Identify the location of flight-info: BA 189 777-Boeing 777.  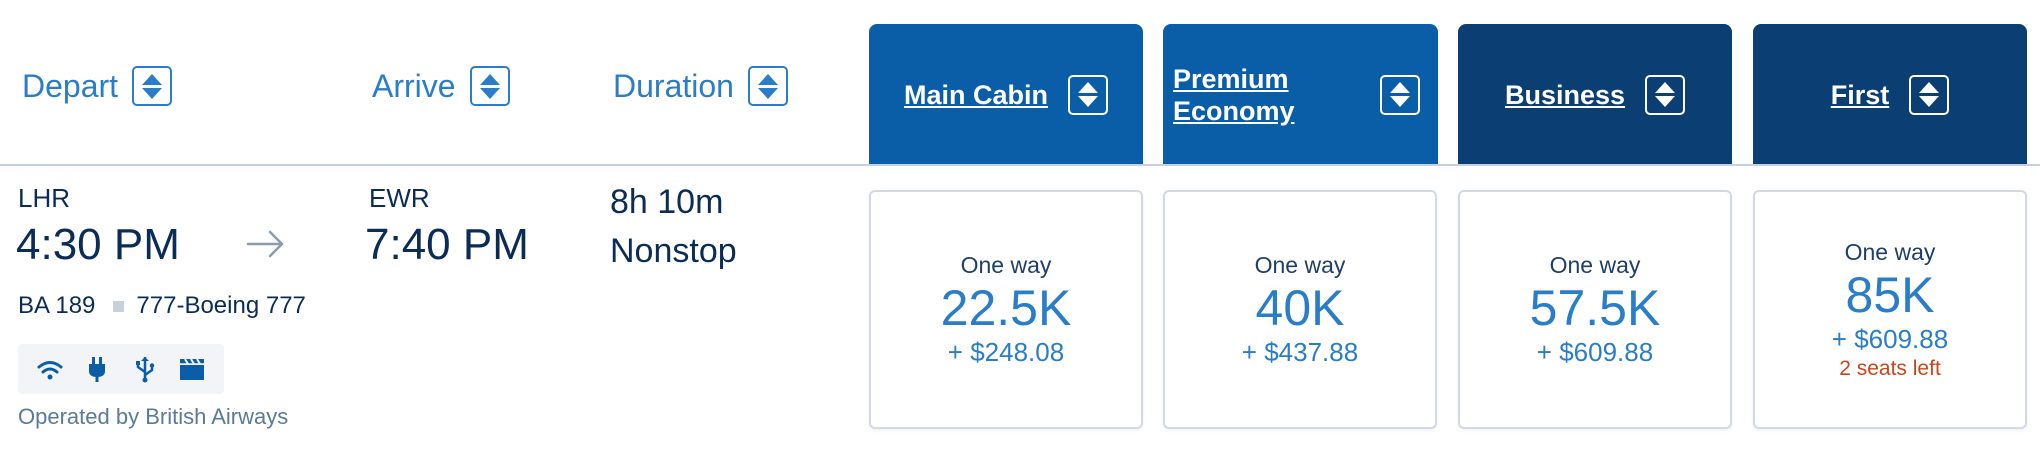
(162, 306).